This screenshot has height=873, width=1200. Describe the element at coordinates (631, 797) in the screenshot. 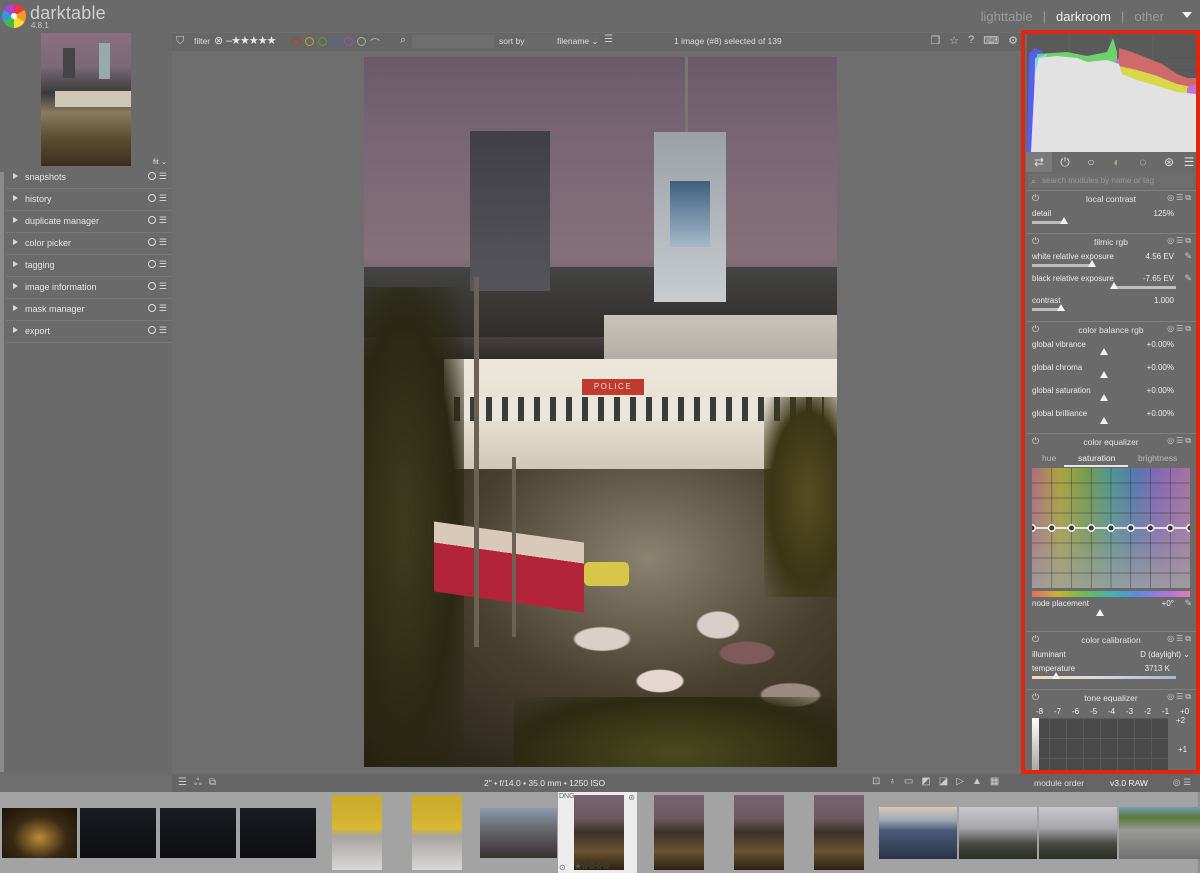

I see `altered-icon: ⊛` at that location.